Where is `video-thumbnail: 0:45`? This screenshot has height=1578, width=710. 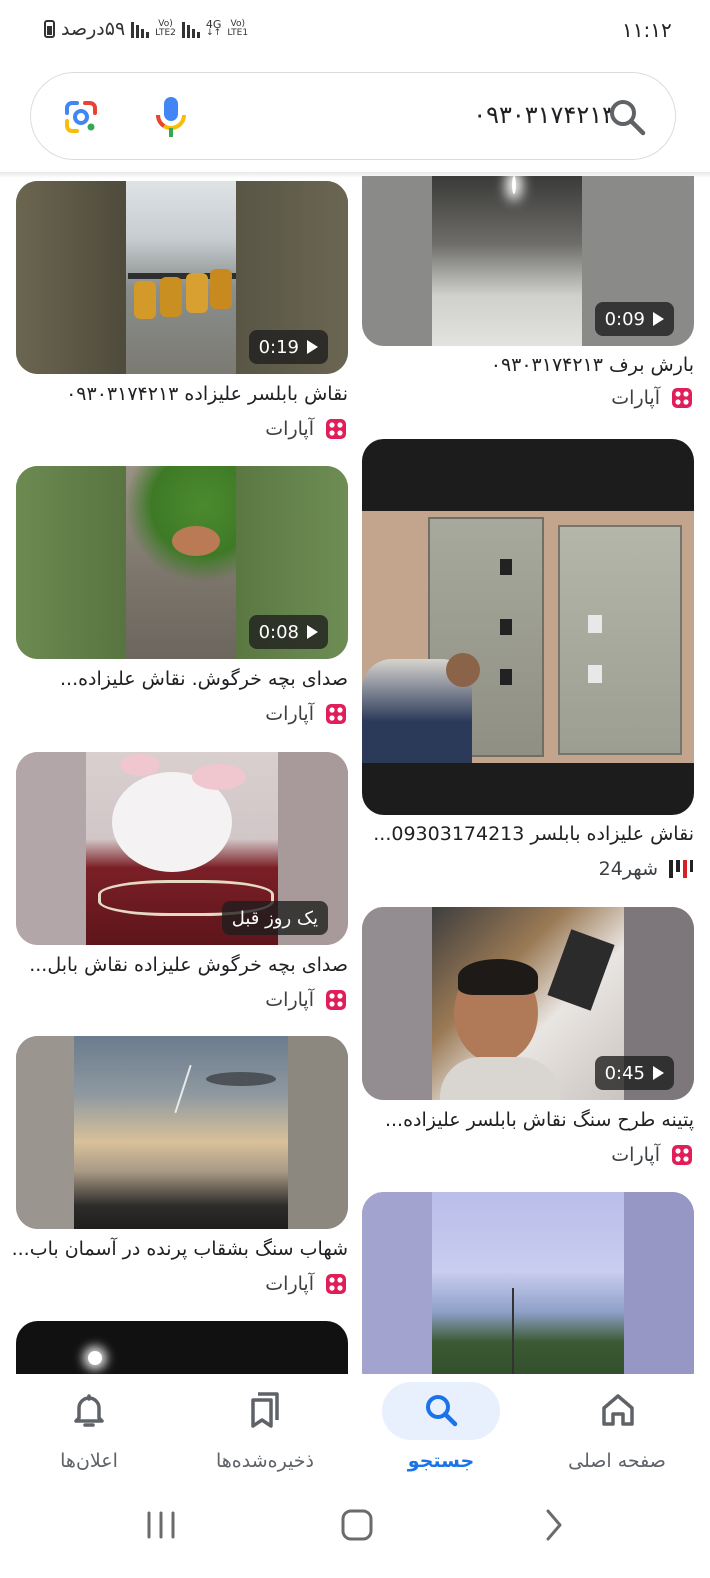
video-thumbnail: 0:45 is located at coordinates (528, 1003).